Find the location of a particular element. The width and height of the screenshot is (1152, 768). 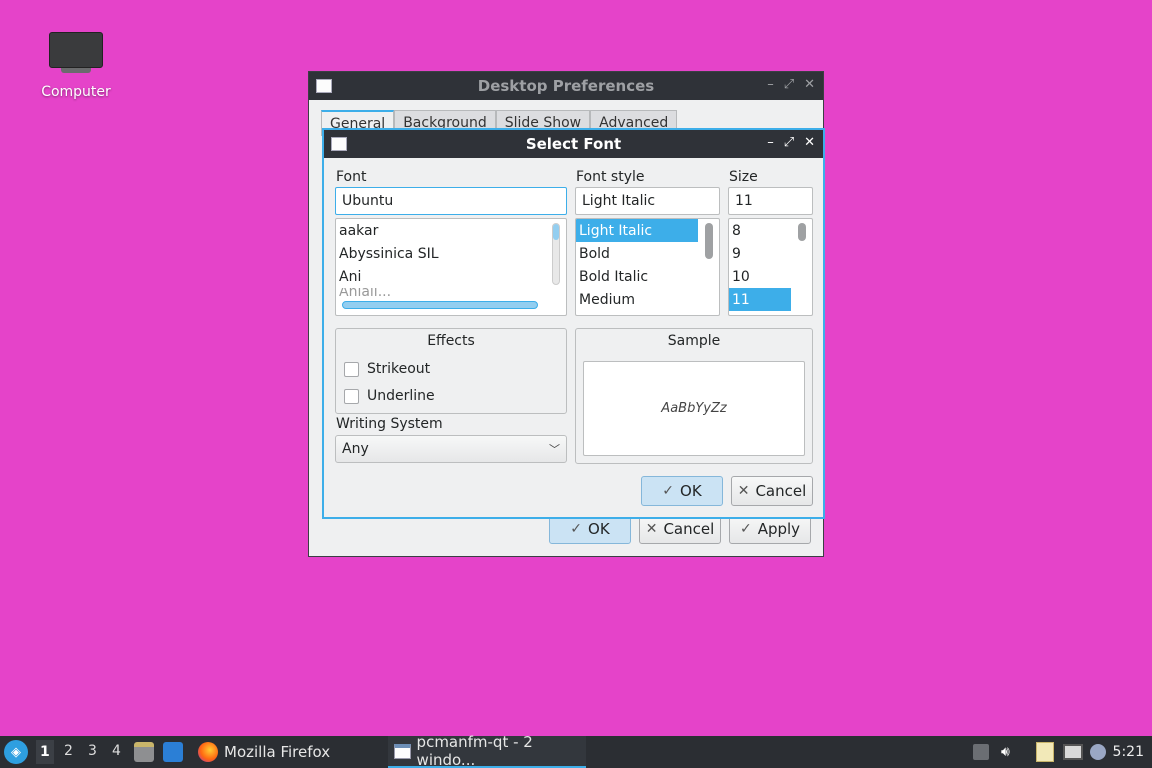

font-dialog-title: Select Font is located at coordinates (573, 144).